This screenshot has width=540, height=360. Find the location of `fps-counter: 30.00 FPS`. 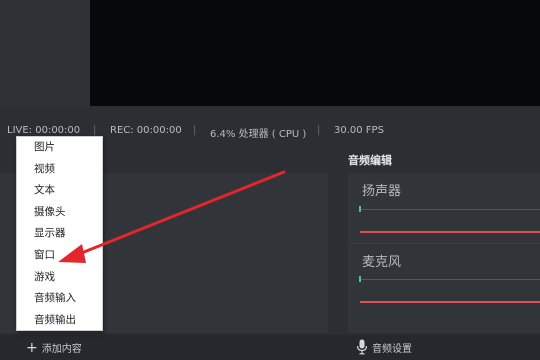

fps-counter: 30.00 FPS is located at coordinates (359, 130).